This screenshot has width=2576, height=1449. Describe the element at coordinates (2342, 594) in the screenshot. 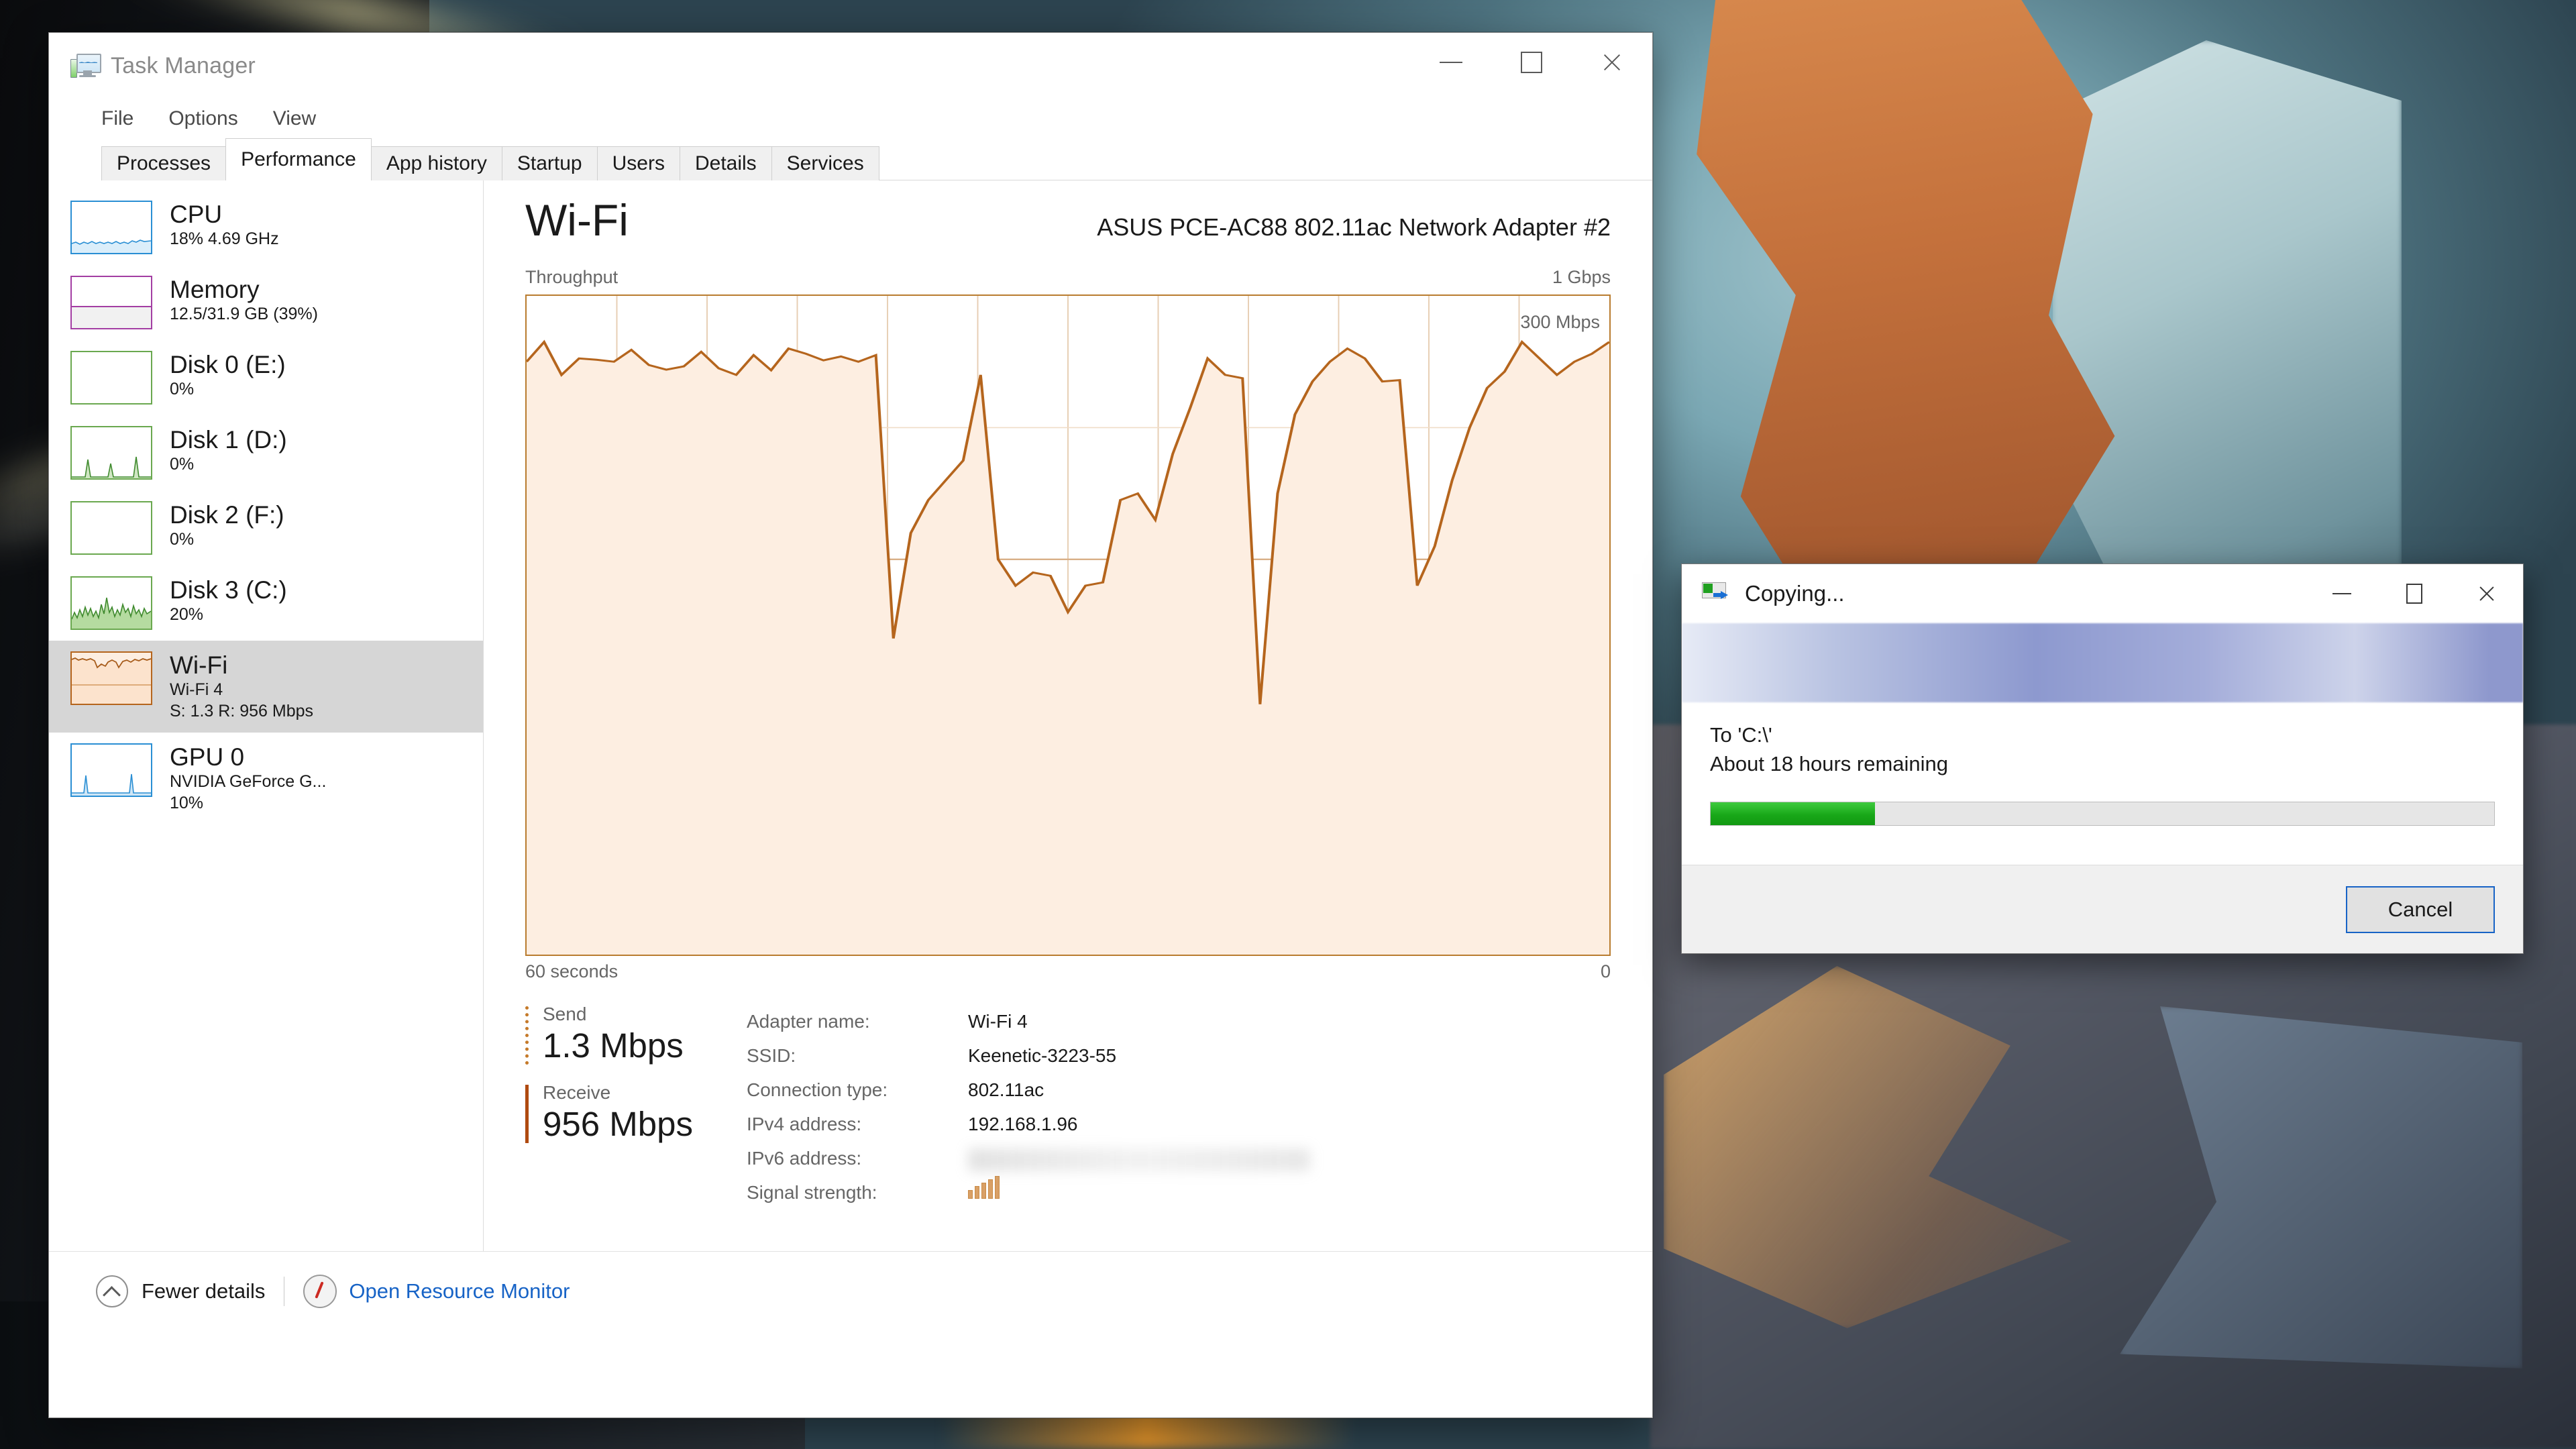

I see `copying-minimize-button` at that location.